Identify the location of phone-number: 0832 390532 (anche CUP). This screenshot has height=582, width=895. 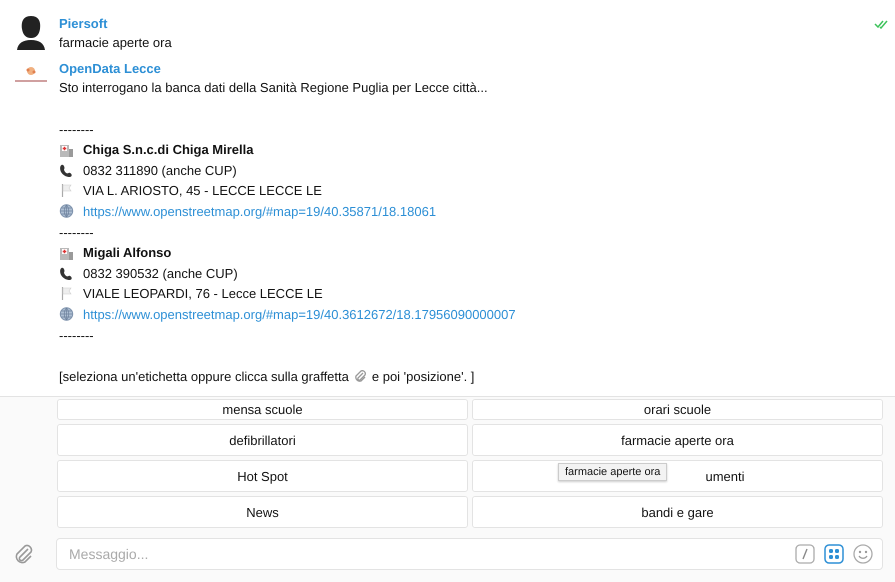
(160, 273).